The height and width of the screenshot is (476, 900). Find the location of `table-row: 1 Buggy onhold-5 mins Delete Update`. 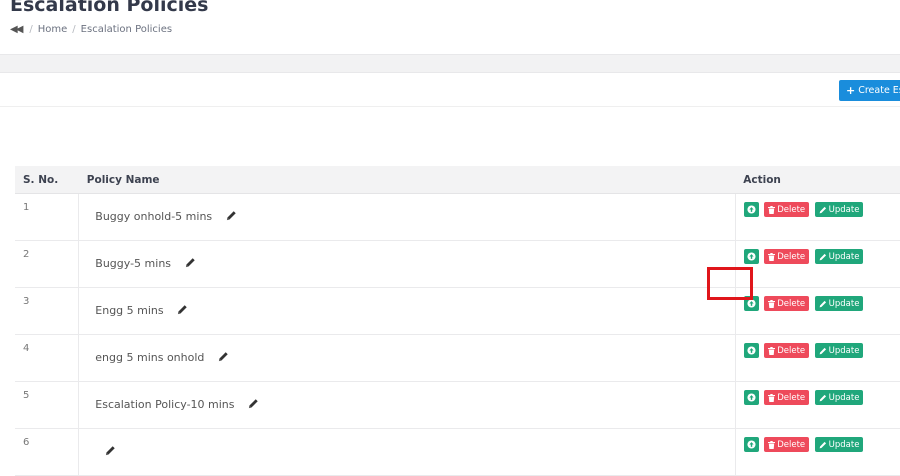

table-row: 1 Buggy onhold-5 mins Delete Update is located at coordinates (457, 217).